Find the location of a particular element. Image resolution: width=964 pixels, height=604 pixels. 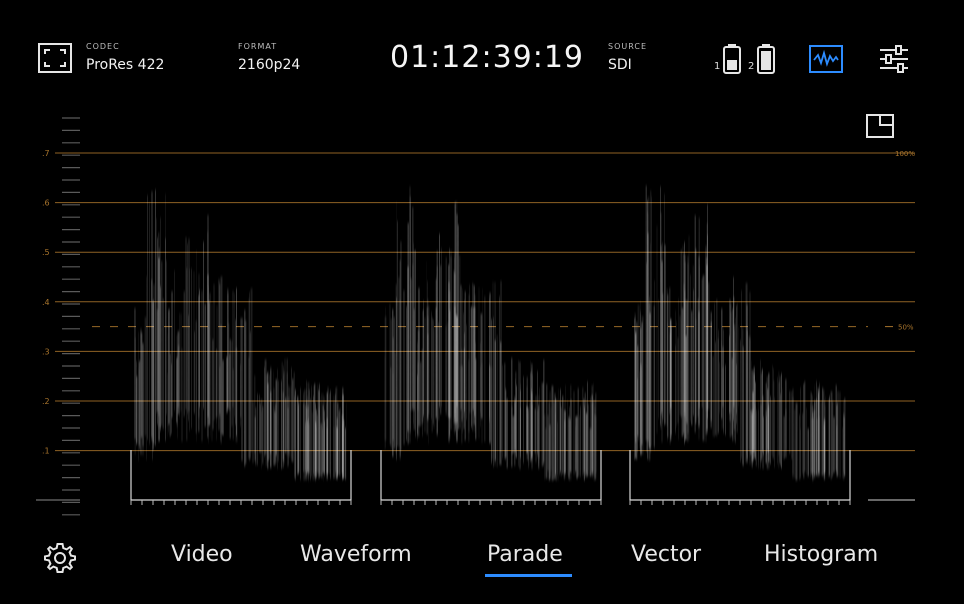

battery-1-number: 1 is located at coordinates (717, 66).